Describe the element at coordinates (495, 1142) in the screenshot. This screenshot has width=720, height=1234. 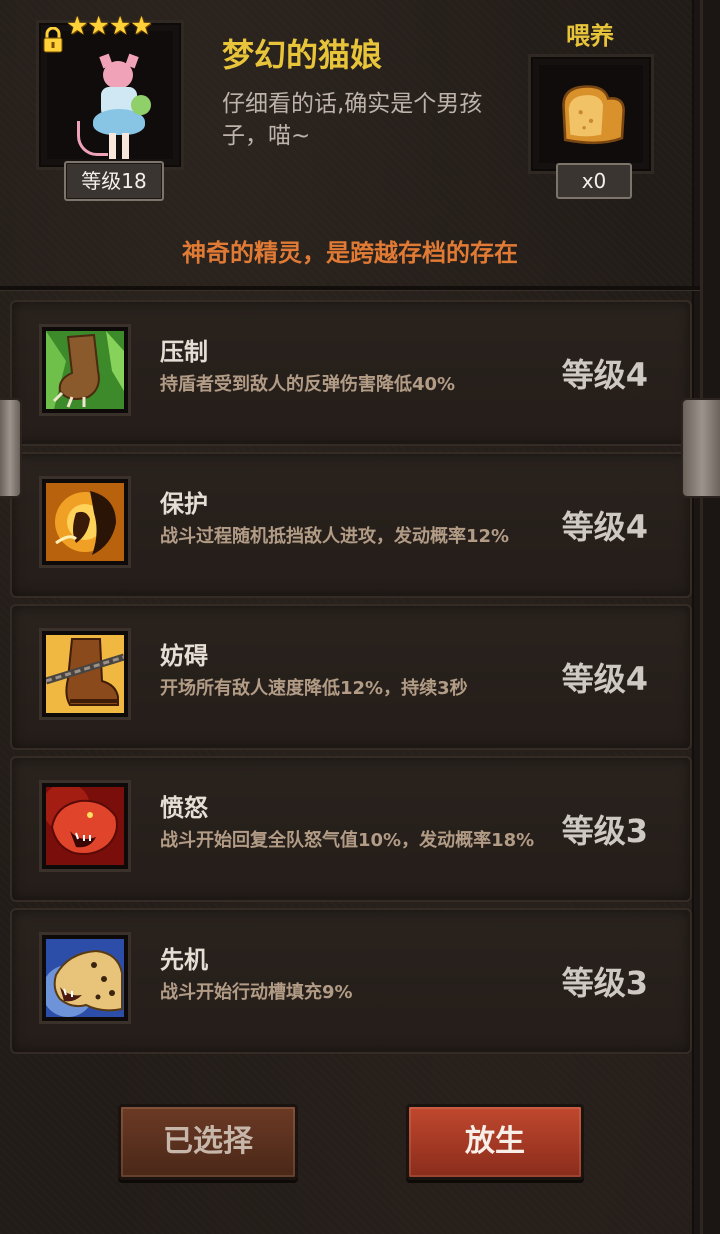
I see `release-button: 放生` at that location.